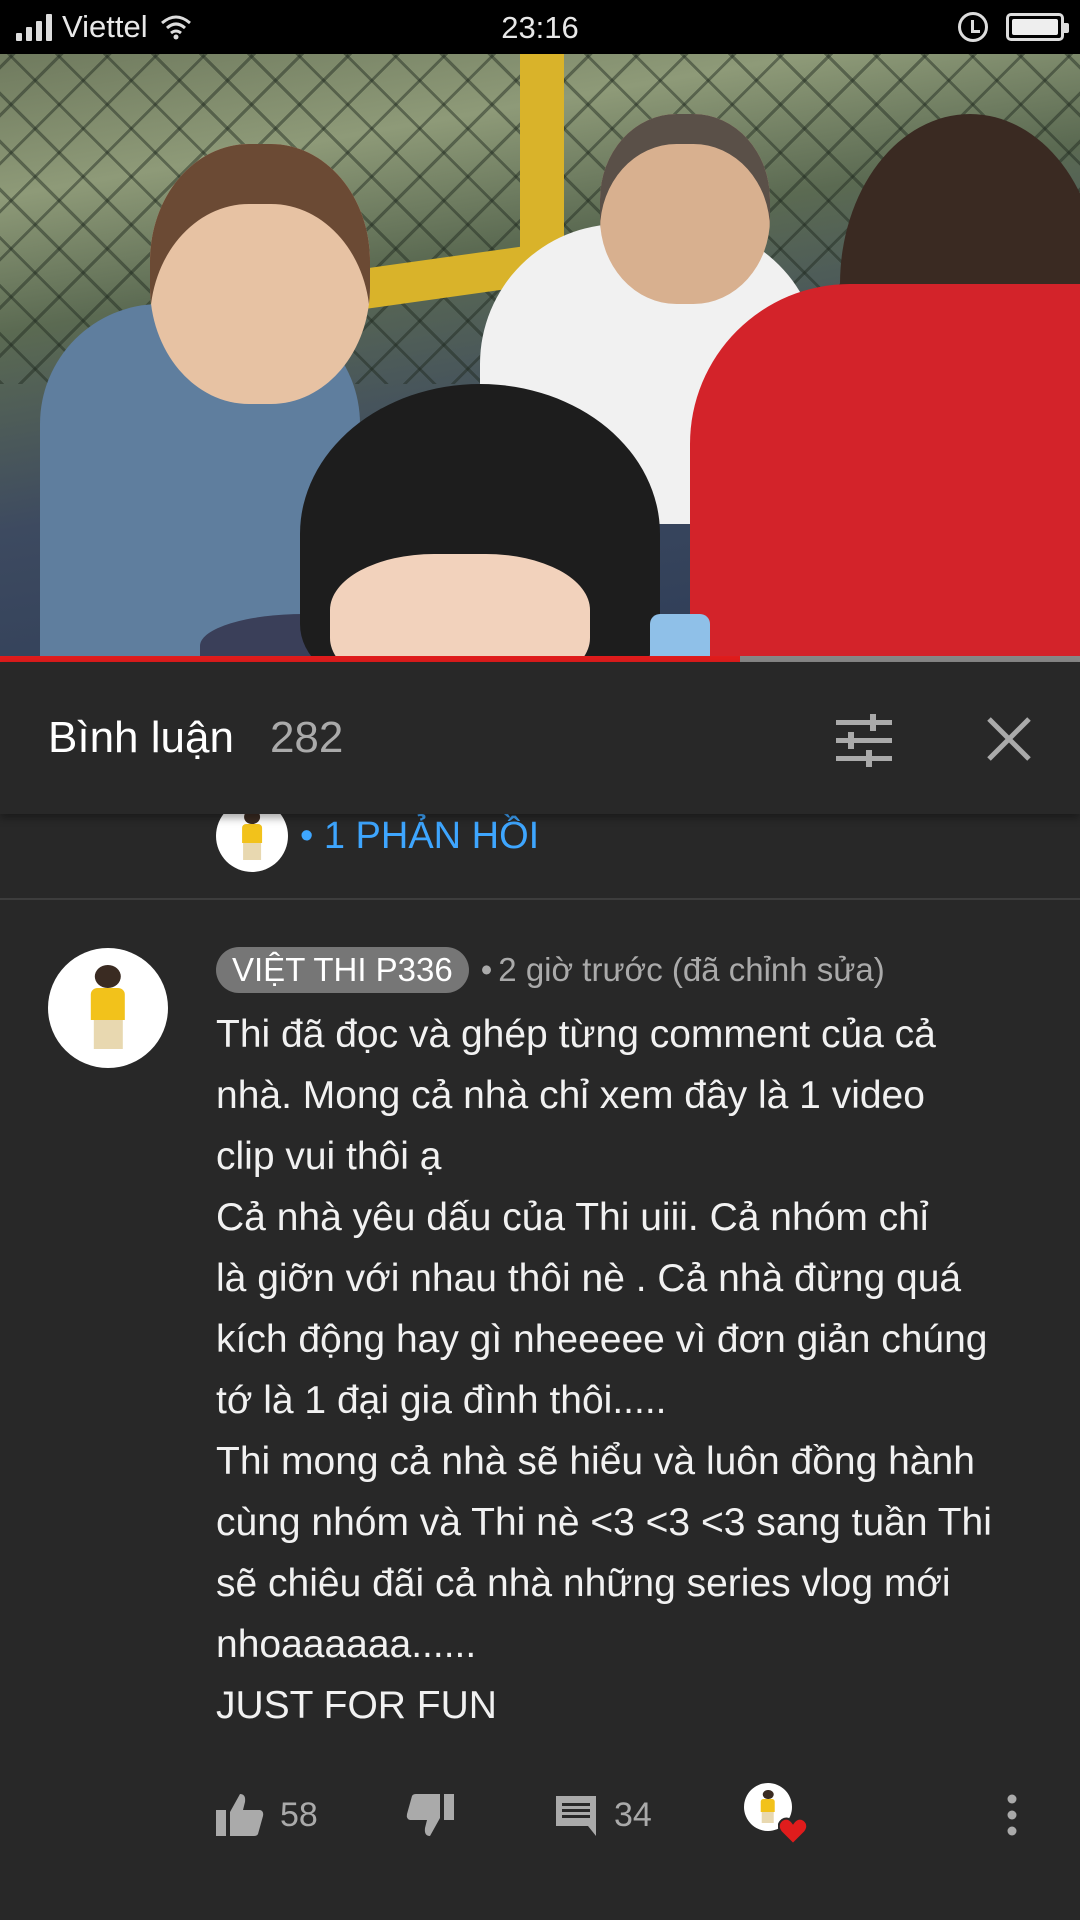  Describe the element at coordinates (776, 1815) in the screenshot. I see `creator-heart` at that location.